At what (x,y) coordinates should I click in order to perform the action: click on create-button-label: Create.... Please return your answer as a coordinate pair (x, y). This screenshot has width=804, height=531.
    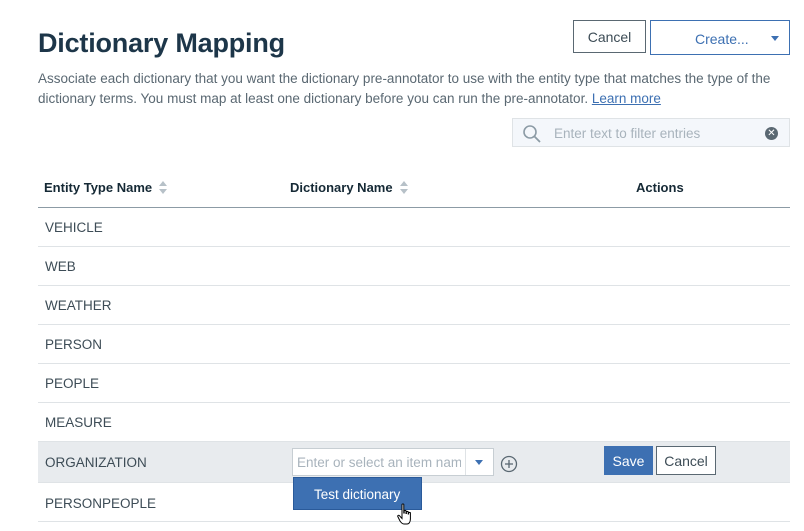
    Looking at the image, I should click on (722, 39).